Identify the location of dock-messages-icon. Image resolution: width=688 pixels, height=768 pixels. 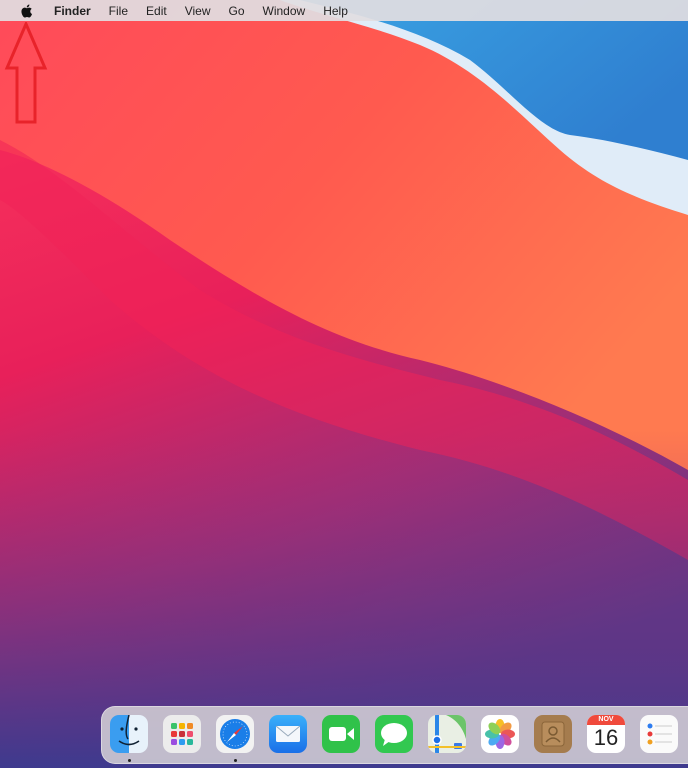
(394, 734).